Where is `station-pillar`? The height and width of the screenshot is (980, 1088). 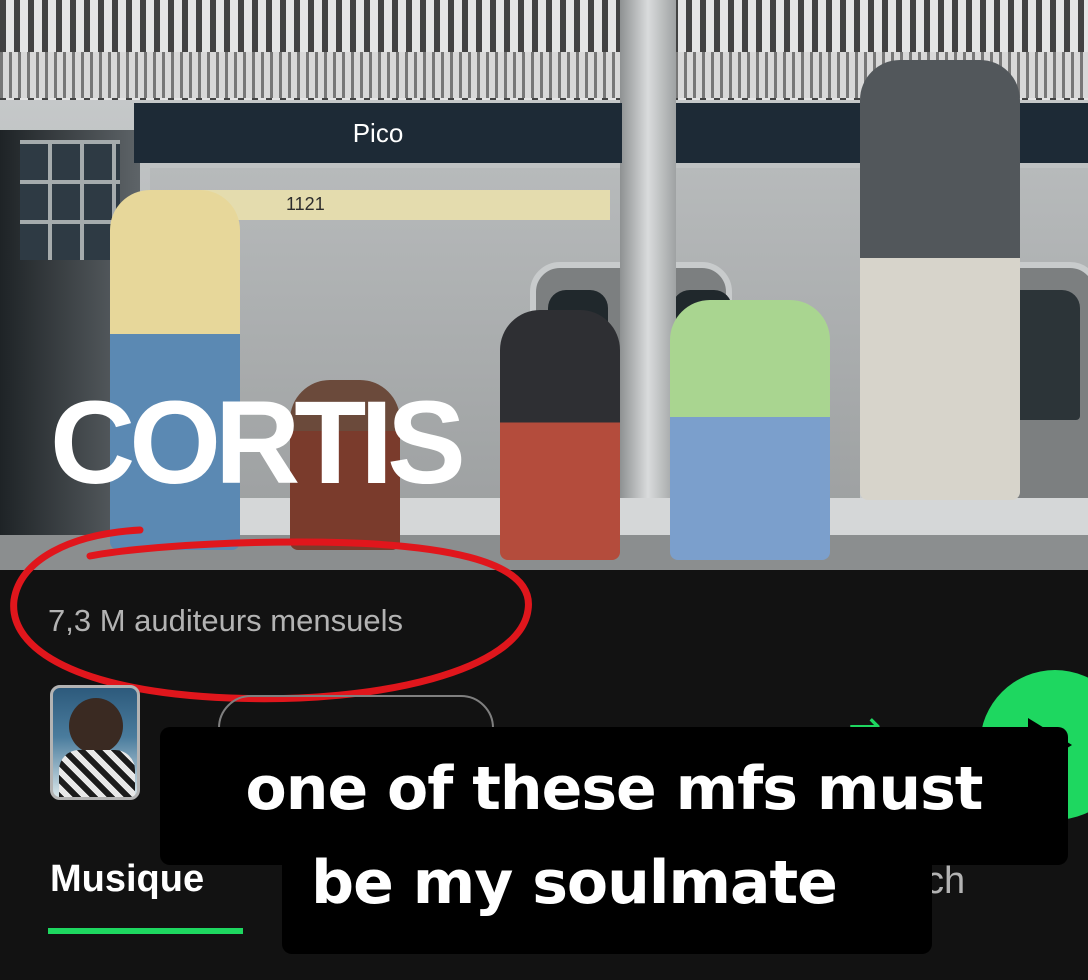 station-pillar is located at coordinates (648, 255).